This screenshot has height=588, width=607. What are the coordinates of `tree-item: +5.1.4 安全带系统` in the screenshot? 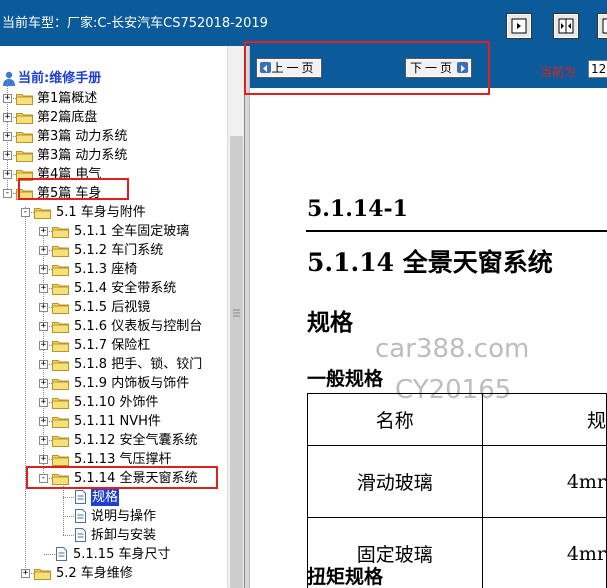 It's located at (113, 288).